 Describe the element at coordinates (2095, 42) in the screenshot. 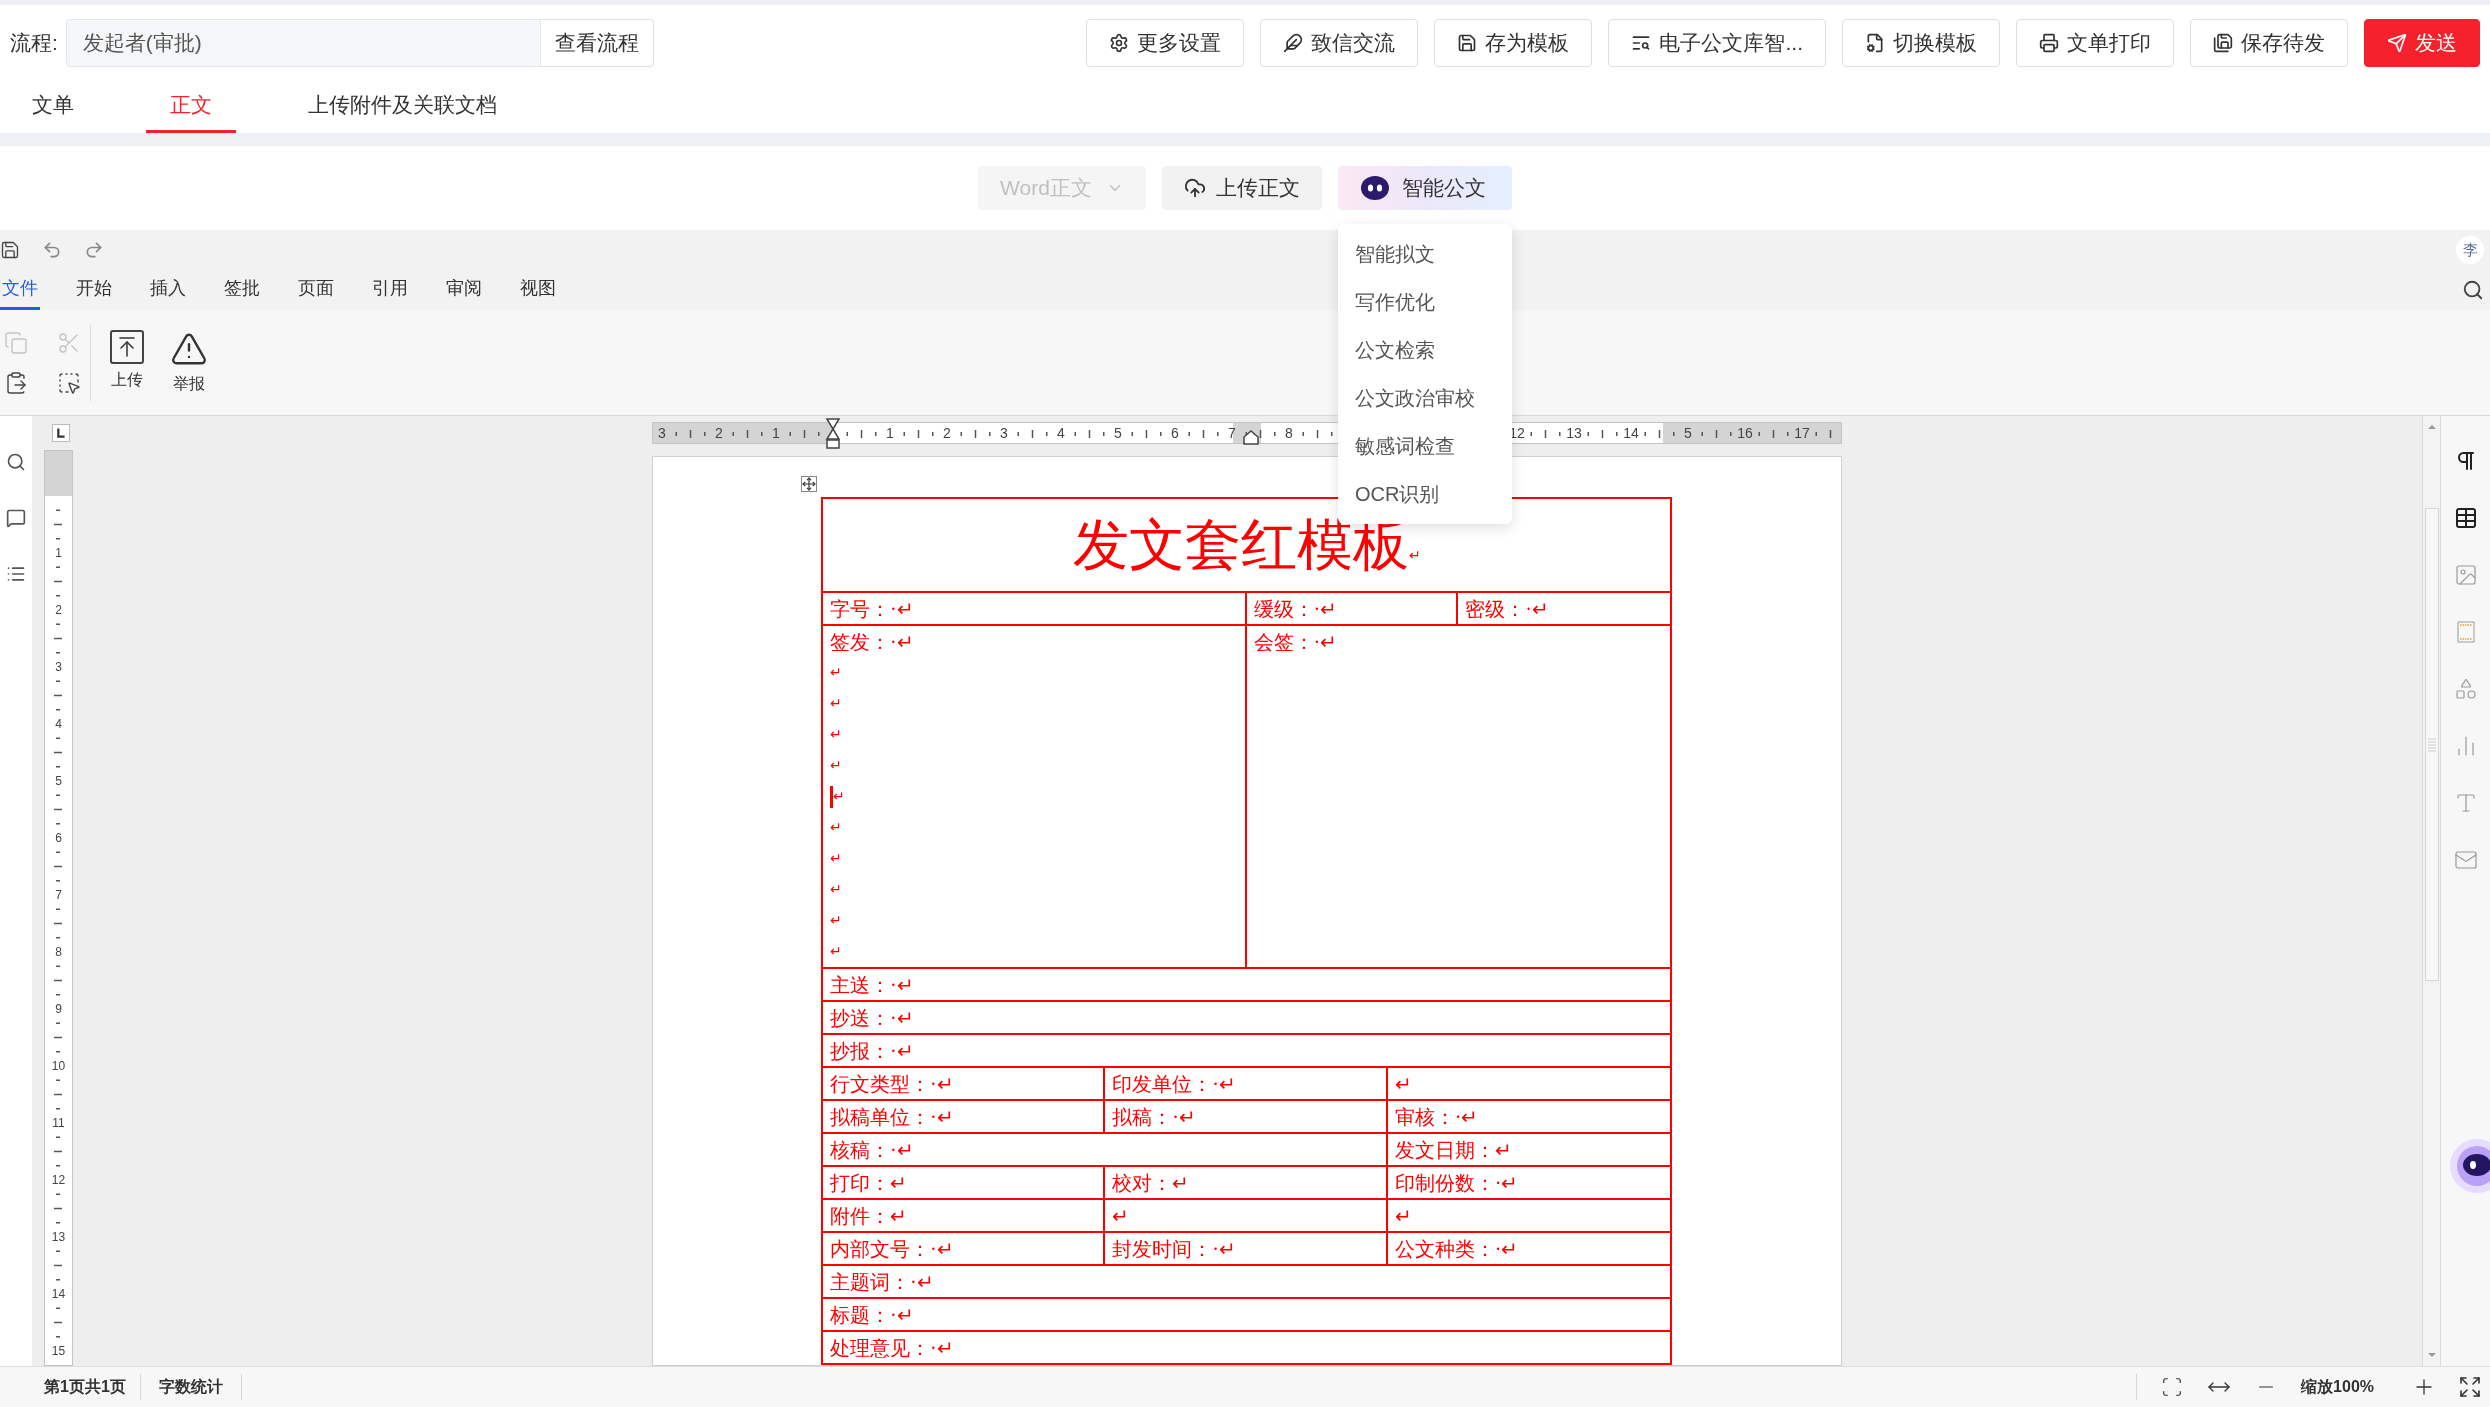

I see `toolbar-button: 文单打印` at that location.